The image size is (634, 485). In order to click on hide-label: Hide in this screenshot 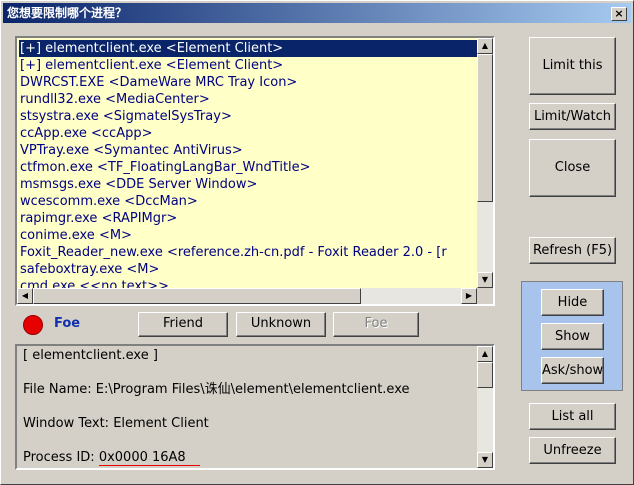, I will do `click(572, 302)`.